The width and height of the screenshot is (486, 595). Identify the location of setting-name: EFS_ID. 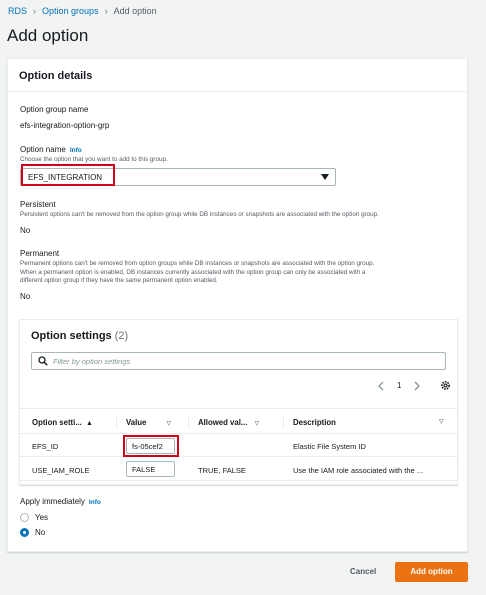
(45, 446).